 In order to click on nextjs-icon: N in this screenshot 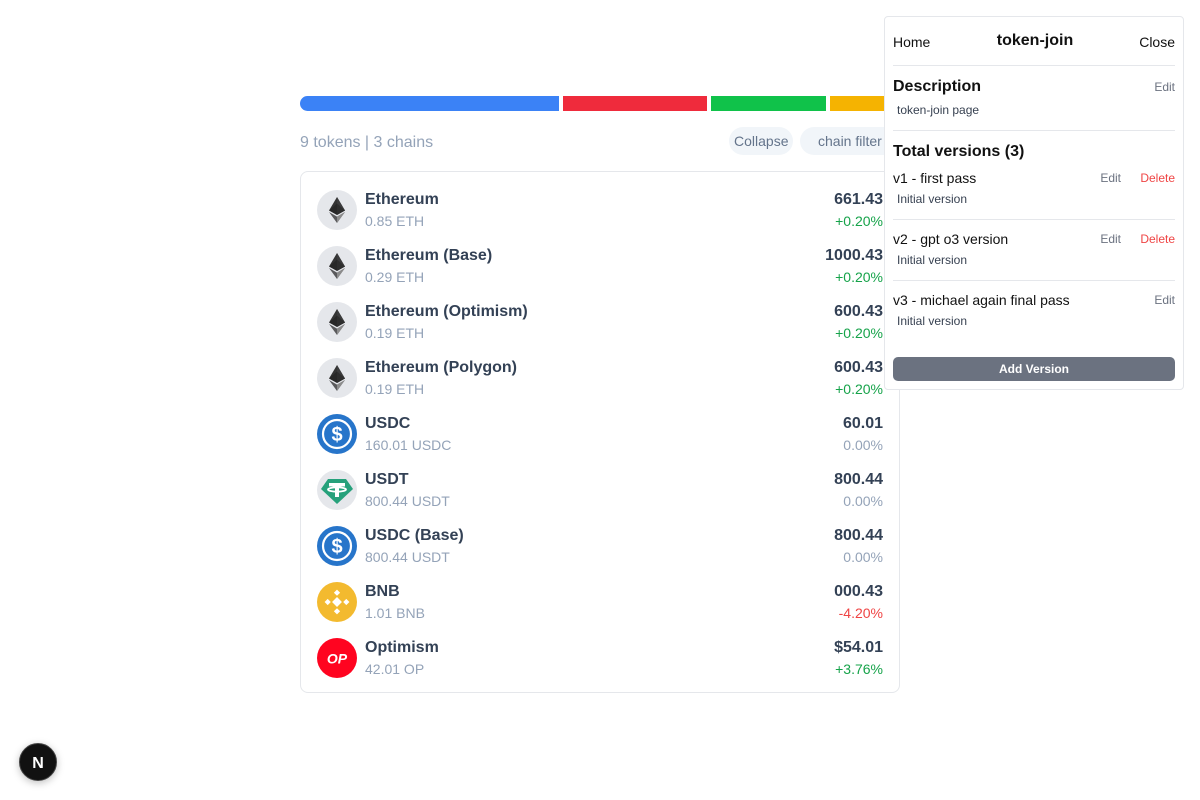, I will do `click(38, 763)`.